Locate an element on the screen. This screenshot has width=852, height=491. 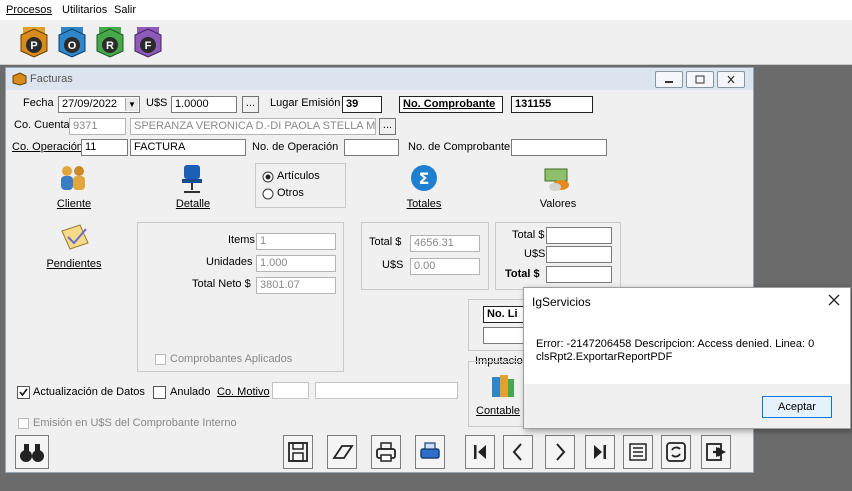
lugar-emision-label: Lugar Emisión is located at coordinates (305, 103).